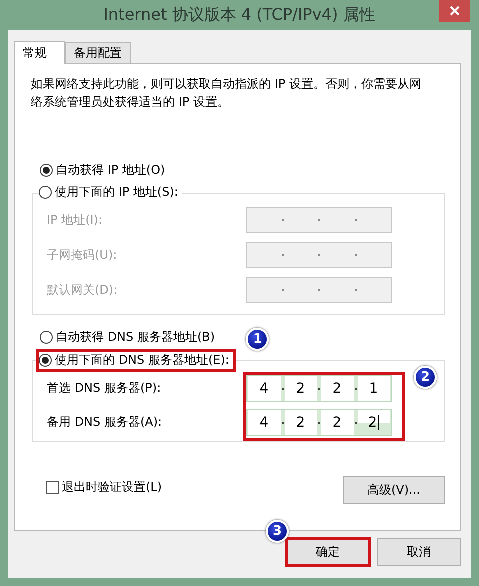 Image resolution: width=479 pixels, height=586 pixels. I want to click on field-label: 备用 DNS 服务器(A):, so click(105, 422).